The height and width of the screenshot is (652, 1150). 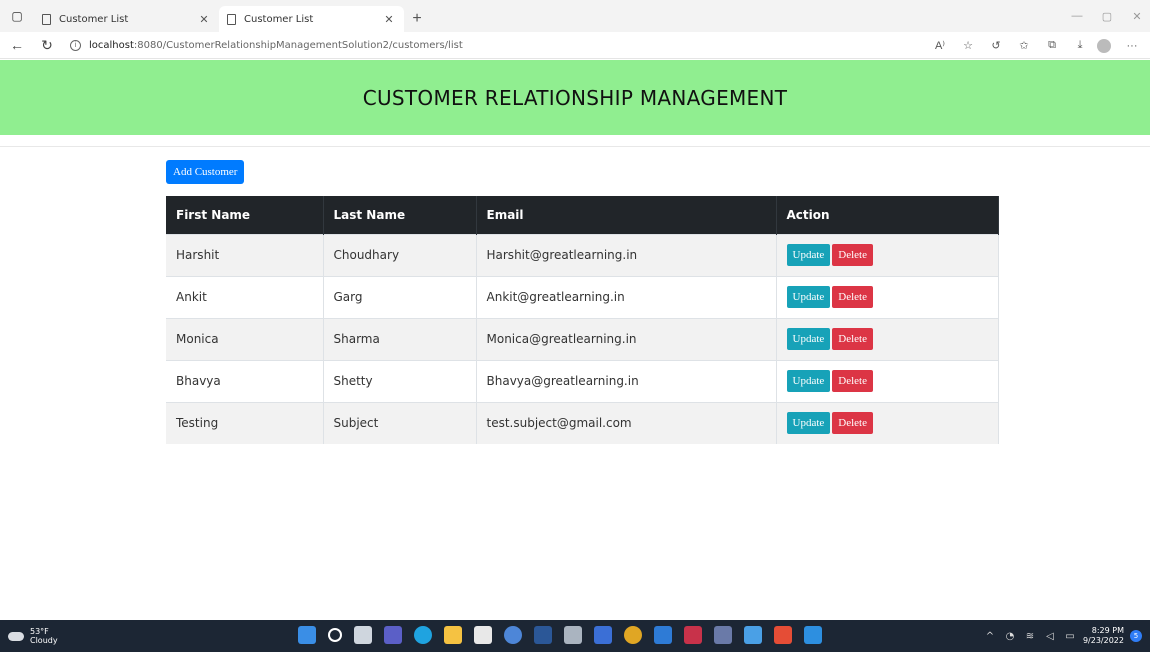 What do you see at coordinates (626, 380) in the screenshot?
I see `cell-email: Bhavya@greatlearning.in` at bounding box center [626, 380].